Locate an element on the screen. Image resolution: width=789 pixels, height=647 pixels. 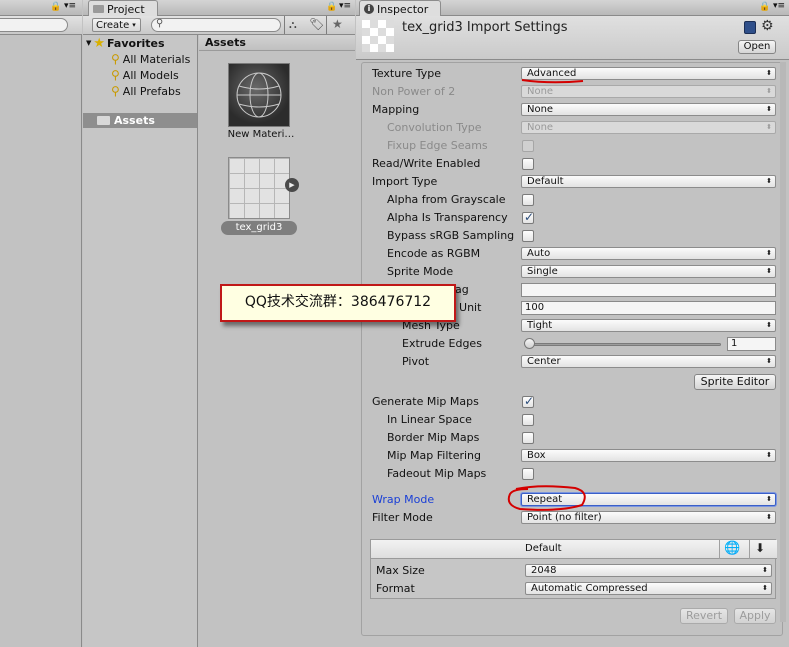
non-power-of-2-label: Non Power of 2 is located at coordinates (414, 91).